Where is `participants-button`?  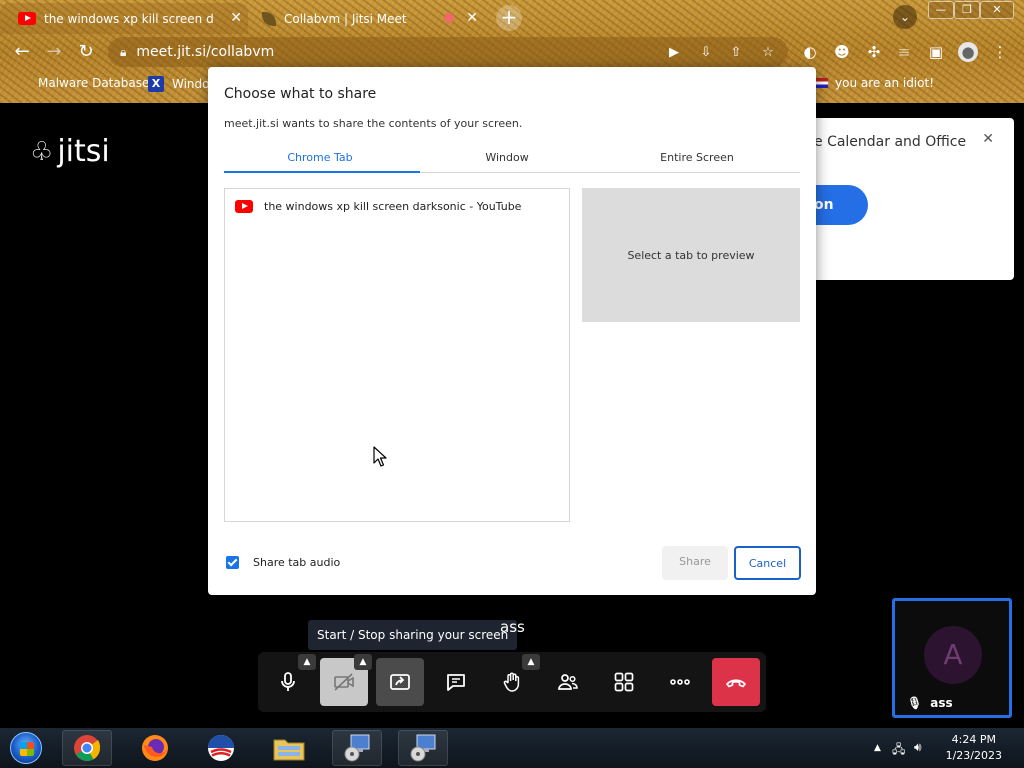 participants-button is located at coordinates (568, 682).